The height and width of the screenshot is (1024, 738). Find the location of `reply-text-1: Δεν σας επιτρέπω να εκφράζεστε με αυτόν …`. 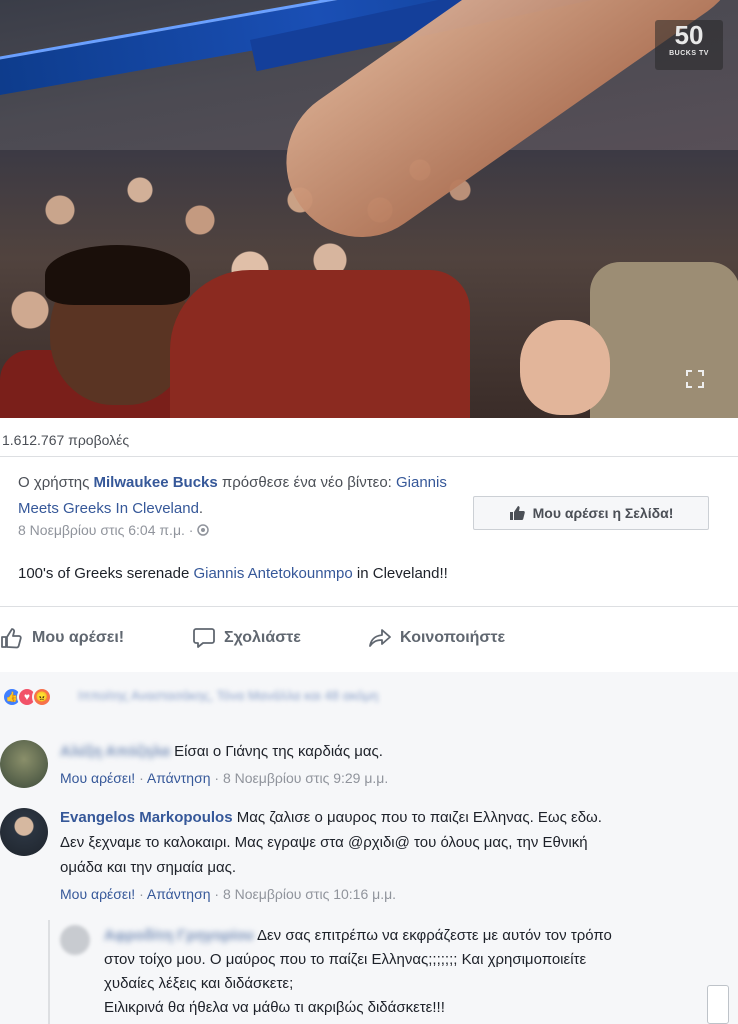

reply-text-1: Δεν σας επιτρέπω να εκφράζεστε με αυτόν … is located at coordinates (432, 935).